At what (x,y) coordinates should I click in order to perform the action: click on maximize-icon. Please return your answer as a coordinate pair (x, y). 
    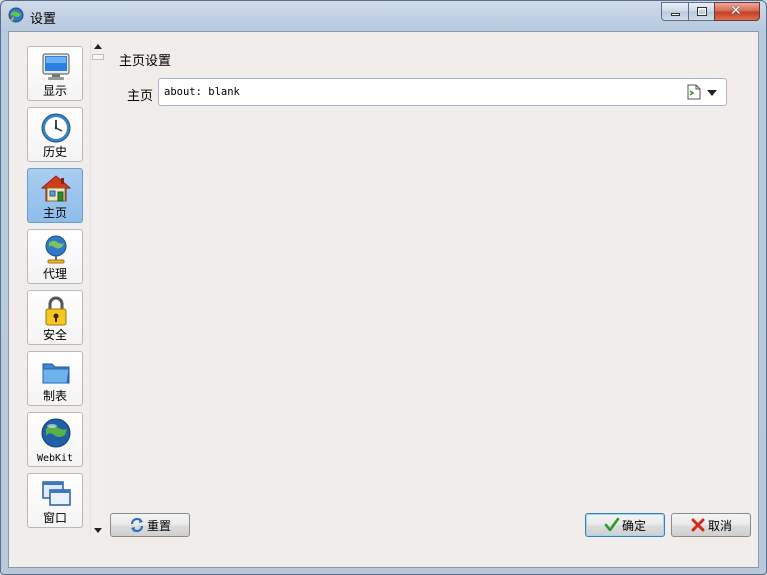
    Looking at the image, I should click on (702, 11).